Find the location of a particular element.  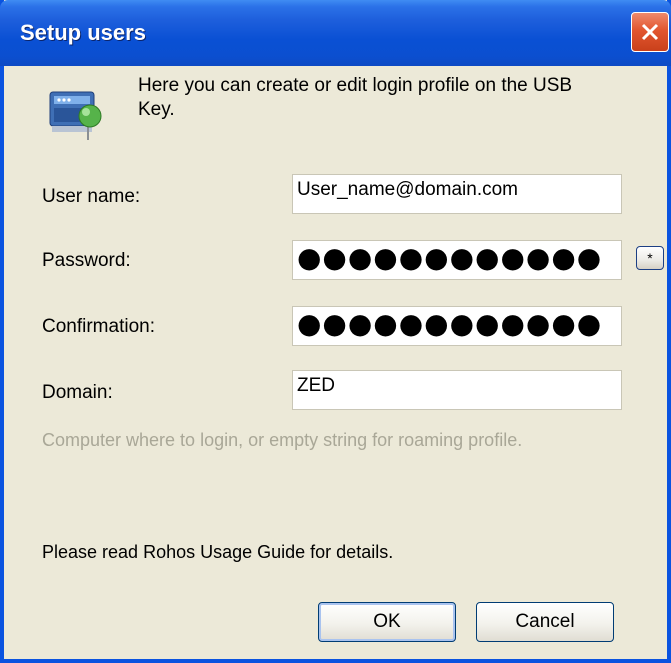

domain-field: ZED is located at coordinates (457, 390).